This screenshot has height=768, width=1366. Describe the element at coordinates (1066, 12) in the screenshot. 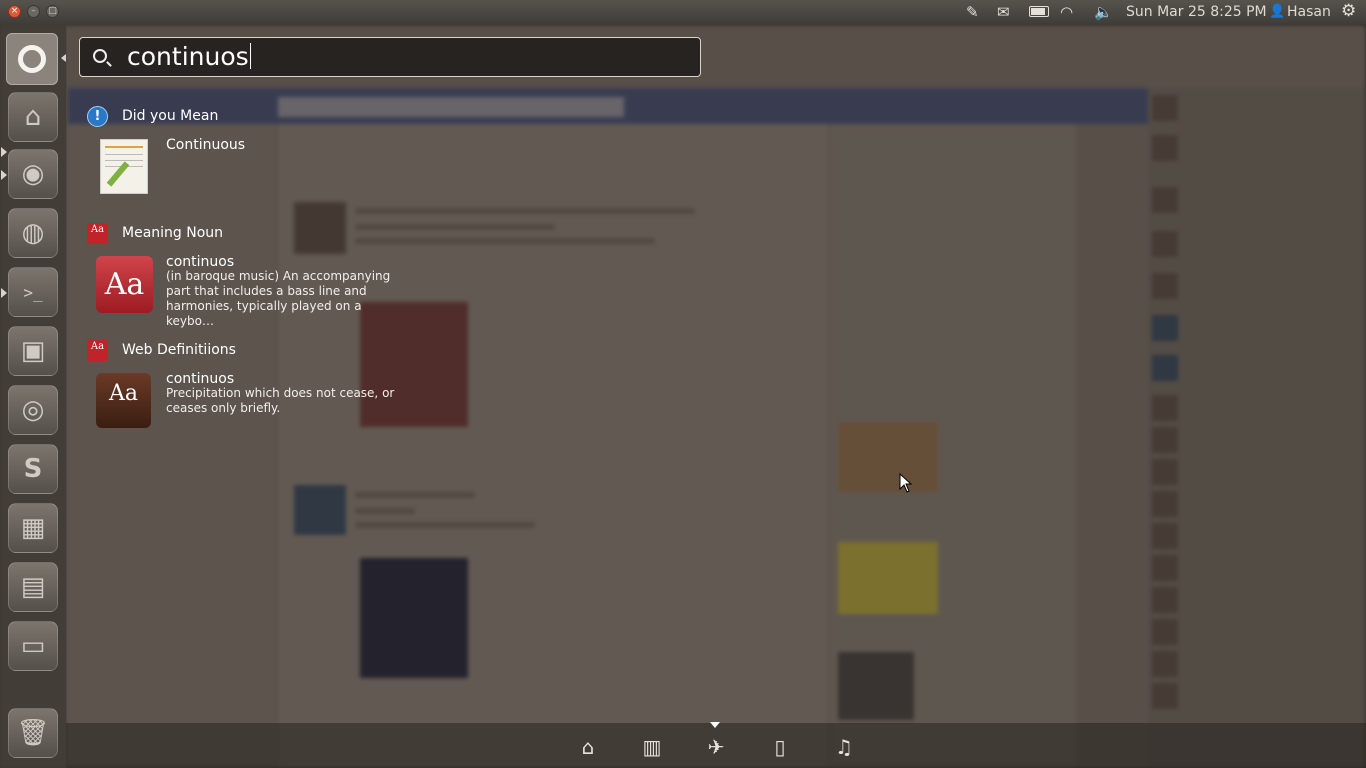

I see `wifi-icon: ◠` at that location.